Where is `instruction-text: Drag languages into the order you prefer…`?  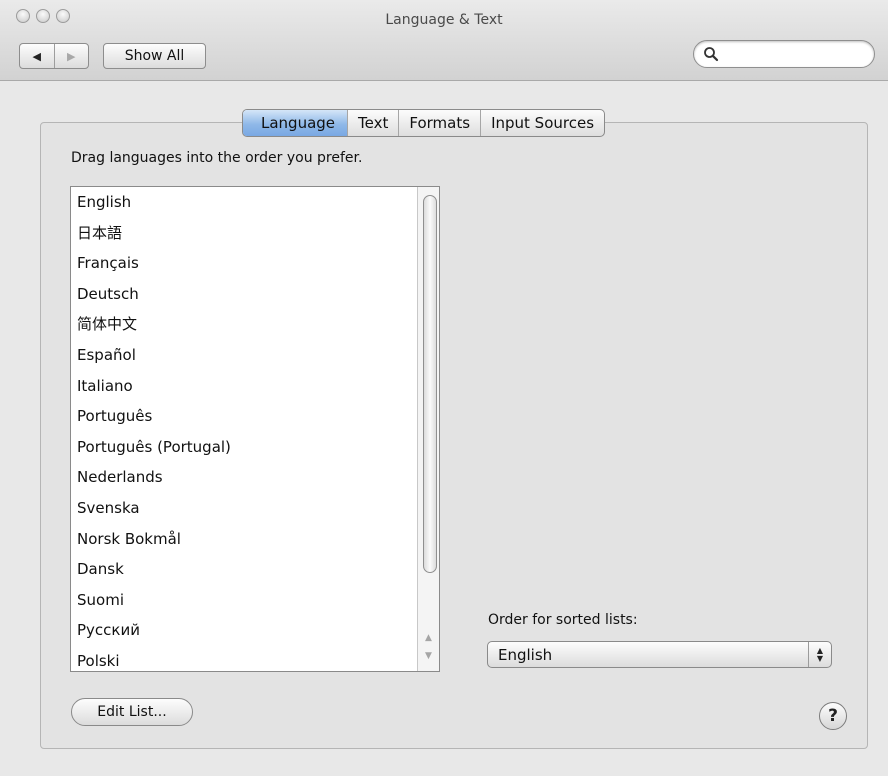 instruction-text: Drag languages into the order you prefer… is located at coordinates (217, 158).